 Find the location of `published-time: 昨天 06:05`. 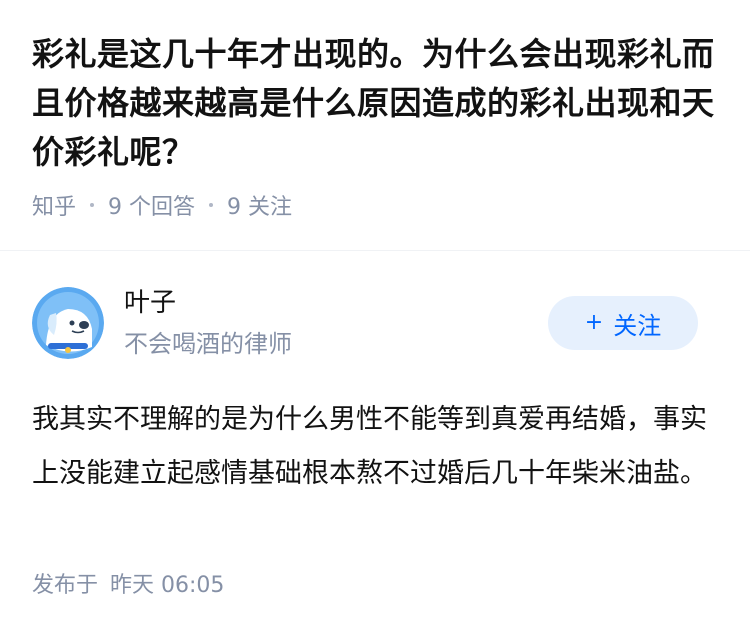

published-time: 昨天 06:05 is located at coordinates (167, 585).